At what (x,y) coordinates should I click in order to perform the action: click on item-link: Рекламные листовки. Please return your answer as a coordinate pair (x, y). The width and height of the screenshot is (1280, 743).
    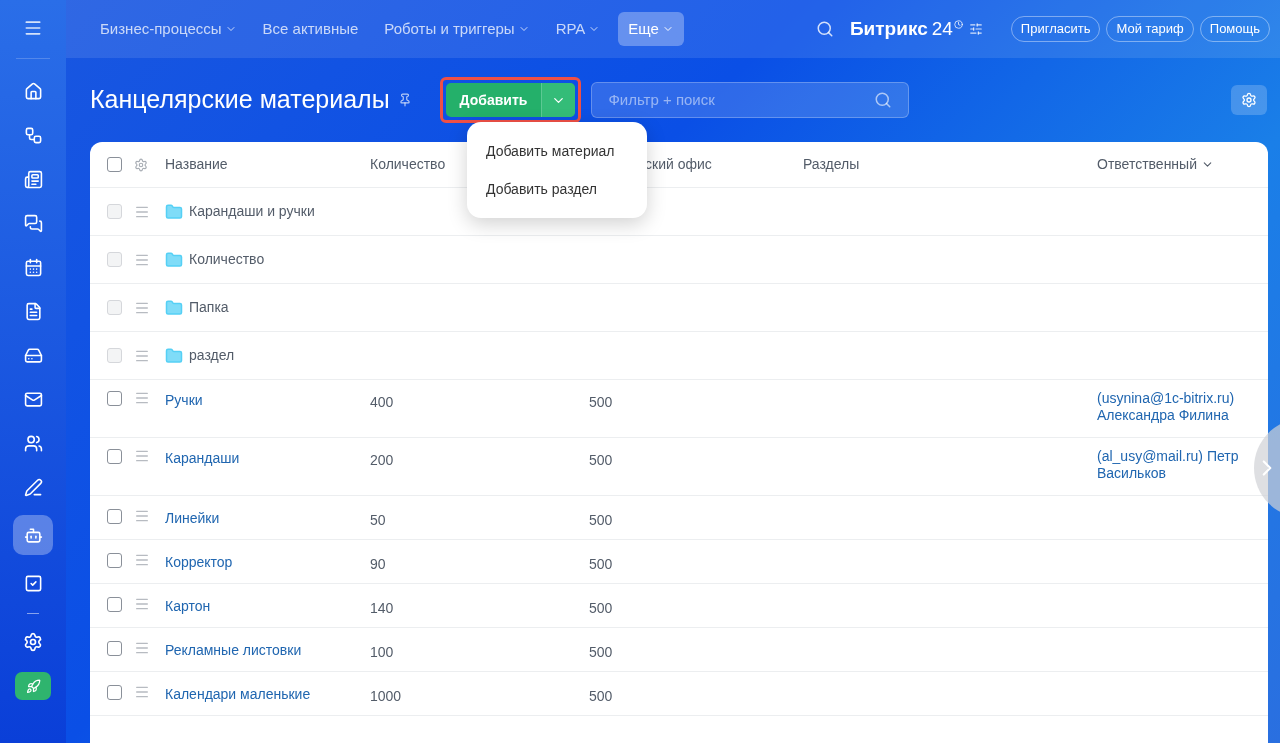
    Looking at the image, I should click on (233, 650).